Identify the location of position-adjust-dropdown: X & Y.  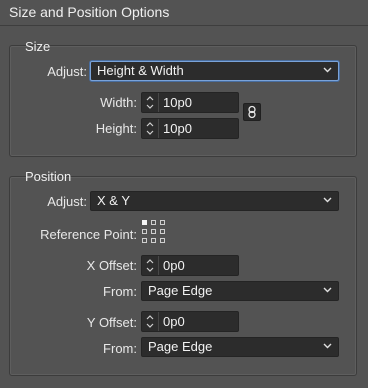
(214, 201).